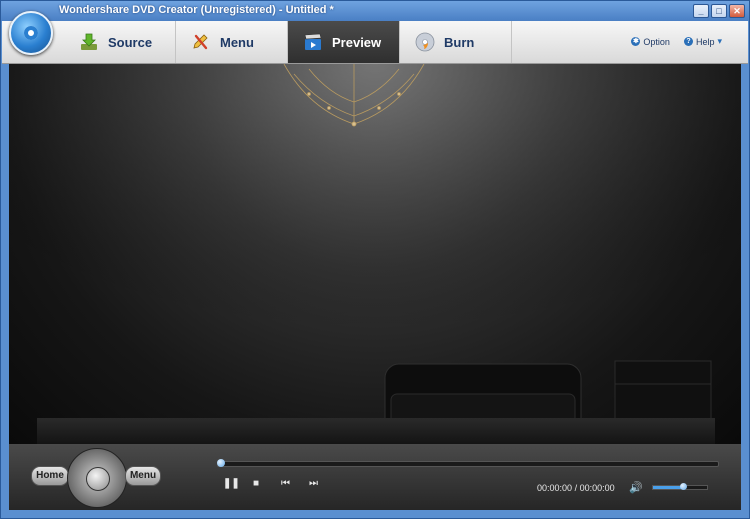 Image resolution: width=750 pixels, height=519 pixels. I want to click on help-label: Help, so click(705, 41).